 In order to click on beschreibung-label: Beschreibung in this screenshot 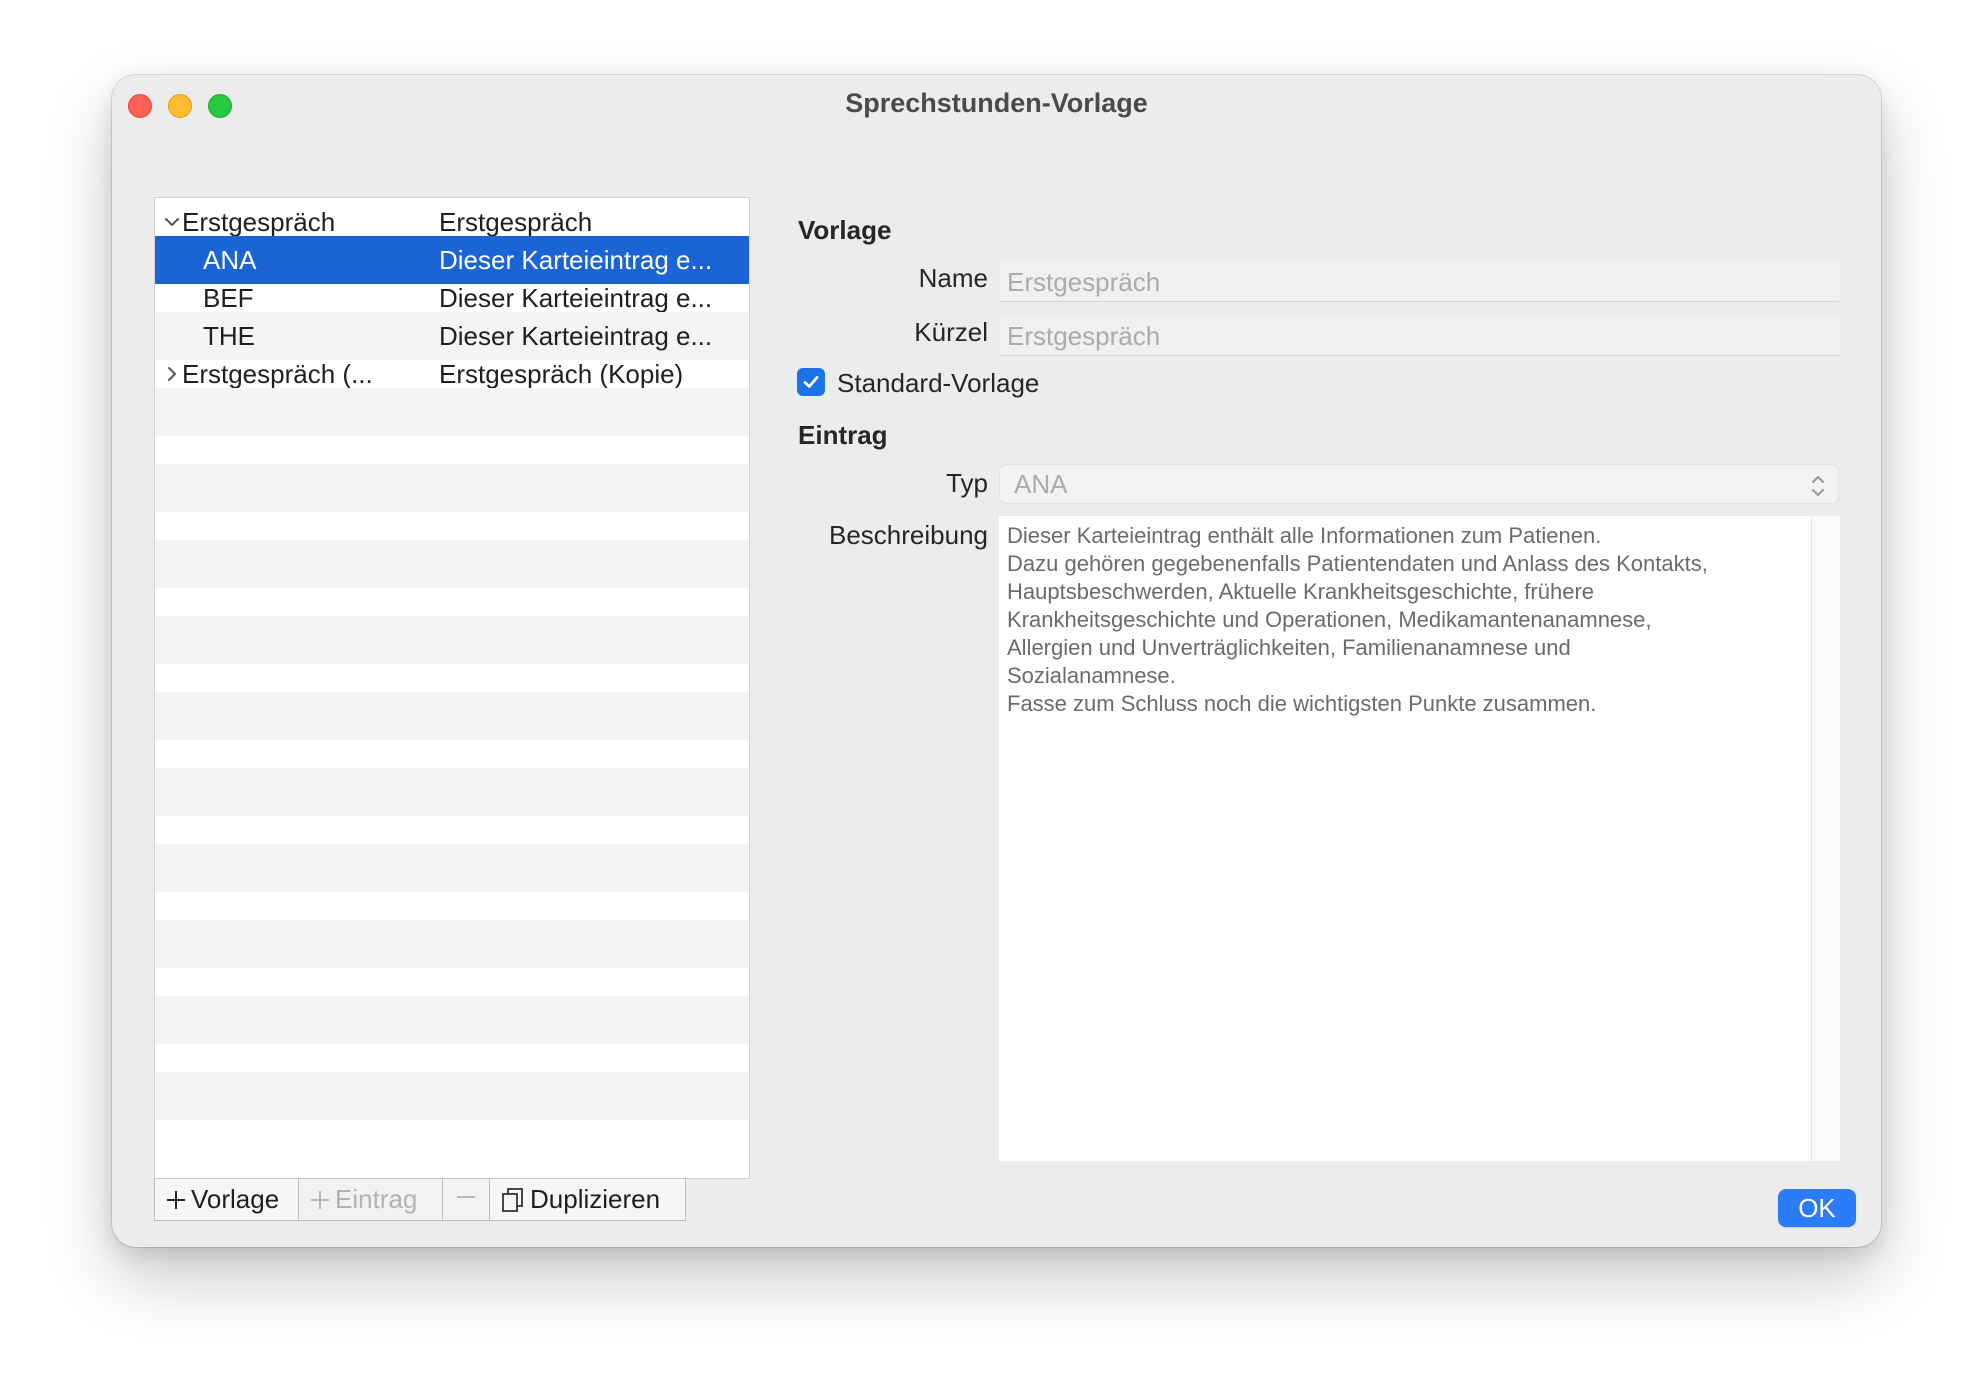, I will do `click(908, 535)`.